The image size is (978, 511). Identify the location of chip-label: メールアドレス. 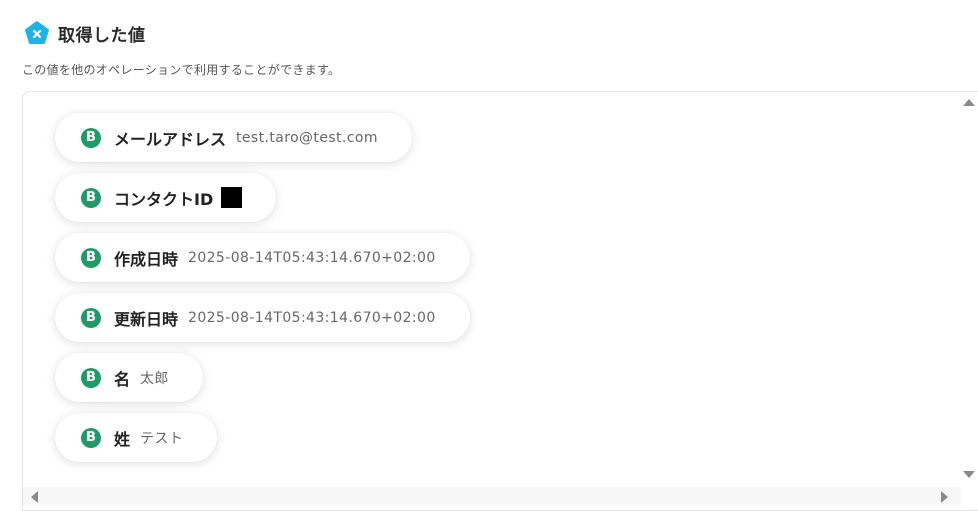
(170, 139).